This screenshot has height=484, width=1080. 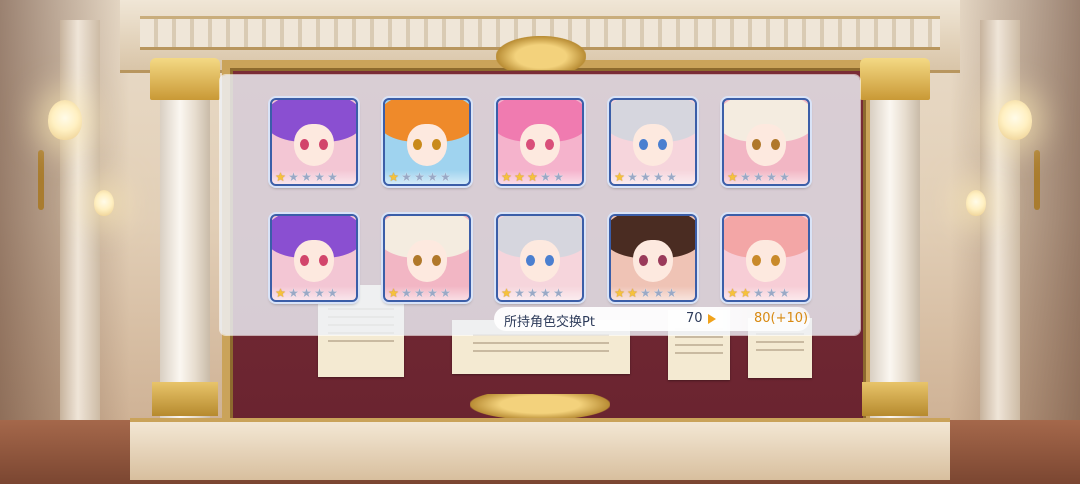 What do you see at coordinates (65, 120) in the screenshot?
I see `wall-lamp-left` at bounding box center [65, 120].